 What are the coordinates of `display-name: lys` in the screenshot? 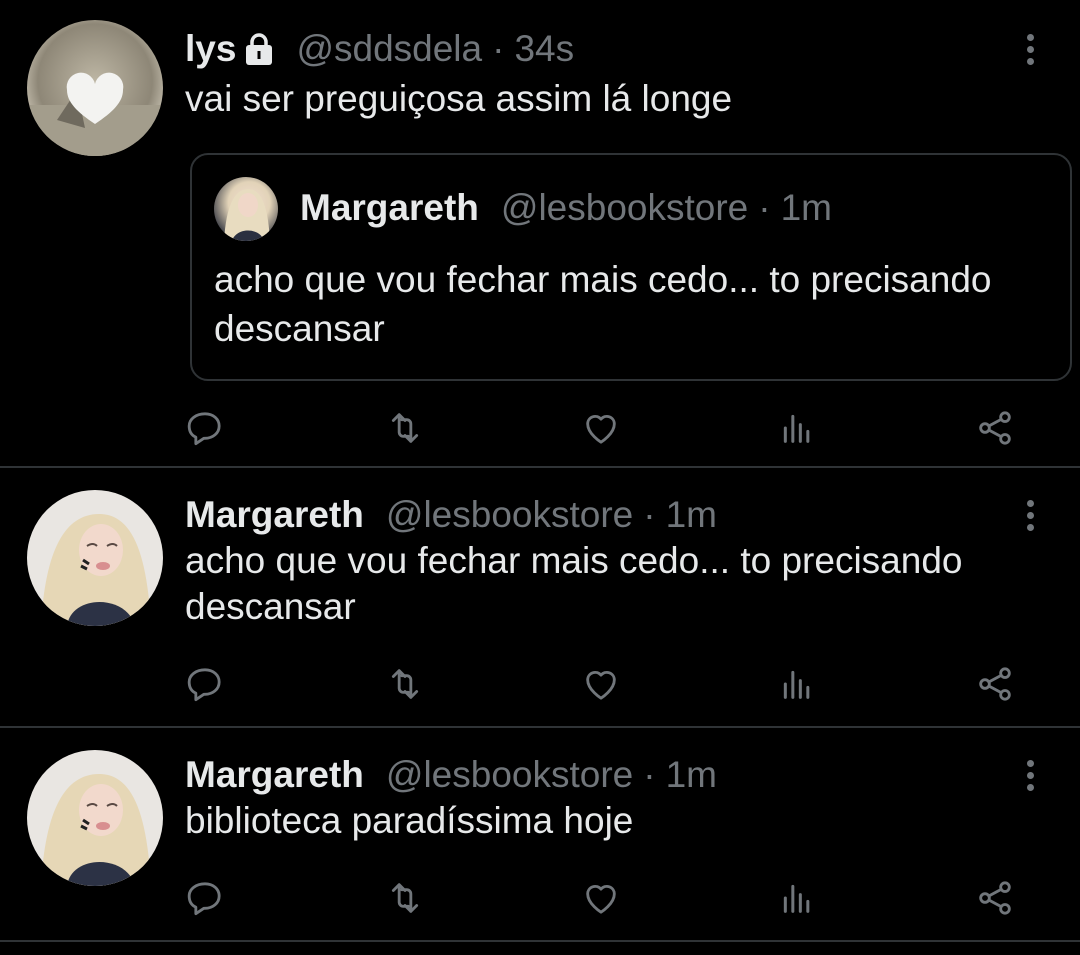 It's located at (210, 49).